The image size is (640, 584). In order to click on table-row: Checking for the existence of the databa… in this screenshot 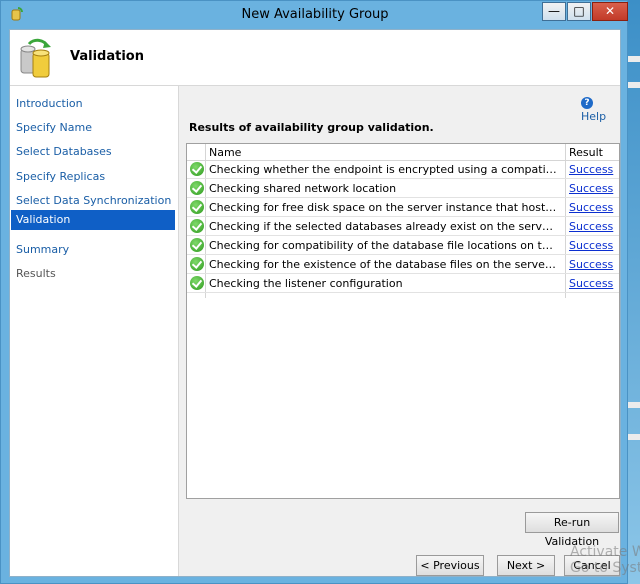, I will do `click(403, 264)`.